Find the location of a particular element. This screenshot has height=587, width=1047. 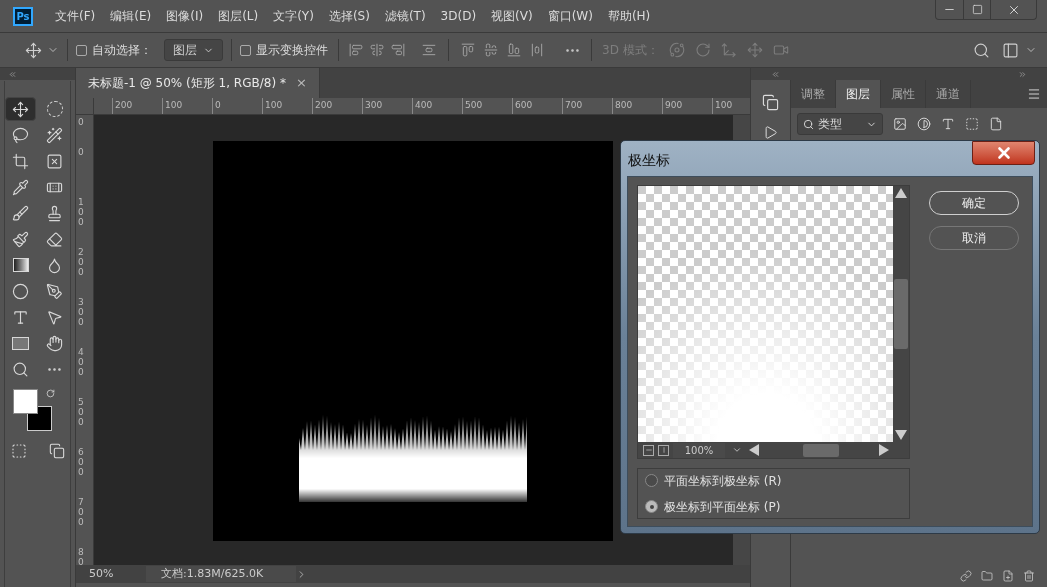

scroll-left-icon is located at coordinates (754, 450).